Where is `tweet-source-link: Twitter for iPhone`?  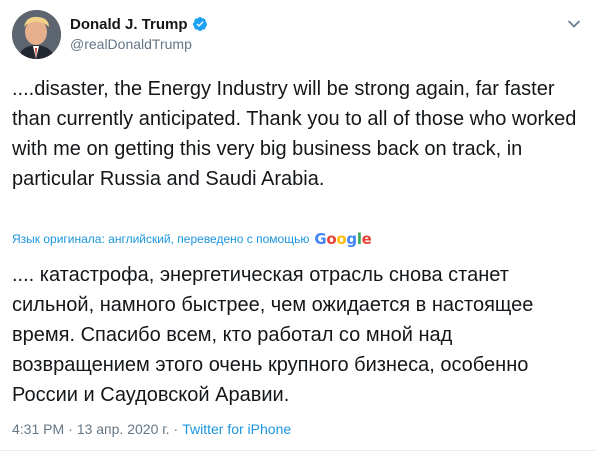
tweet-source-link: Twitter for iPhone is located at coordinates (236, 429).